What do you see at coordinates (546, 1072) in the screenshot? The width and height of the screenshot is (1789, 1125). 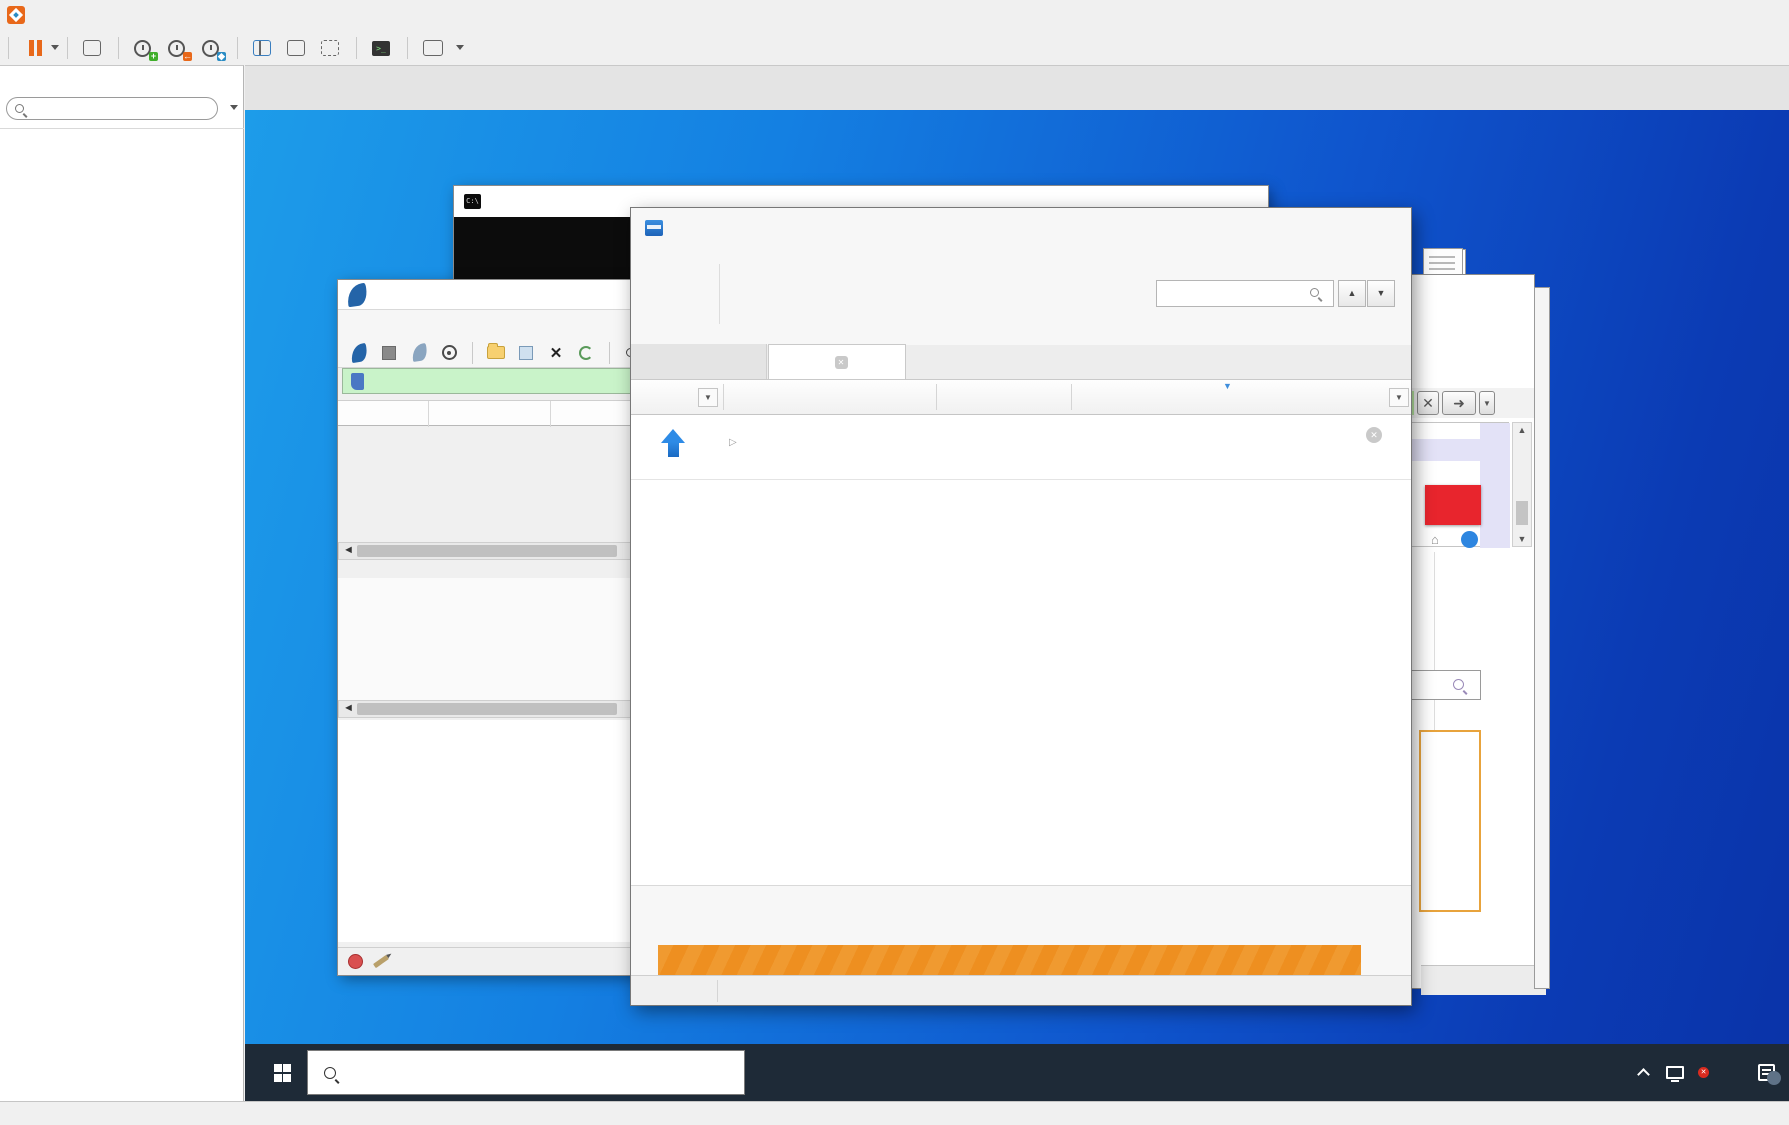 I see `taskbar-search-input` at bounding box center [546, 1072].